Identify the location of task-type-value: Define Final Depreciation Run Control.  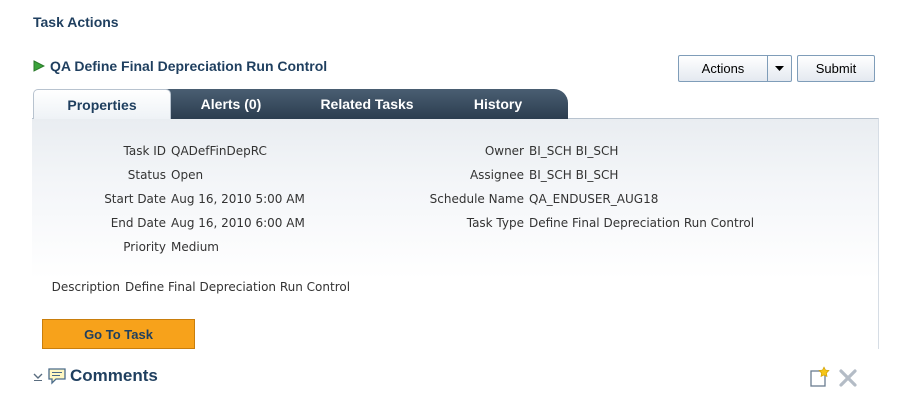
(642, 223).